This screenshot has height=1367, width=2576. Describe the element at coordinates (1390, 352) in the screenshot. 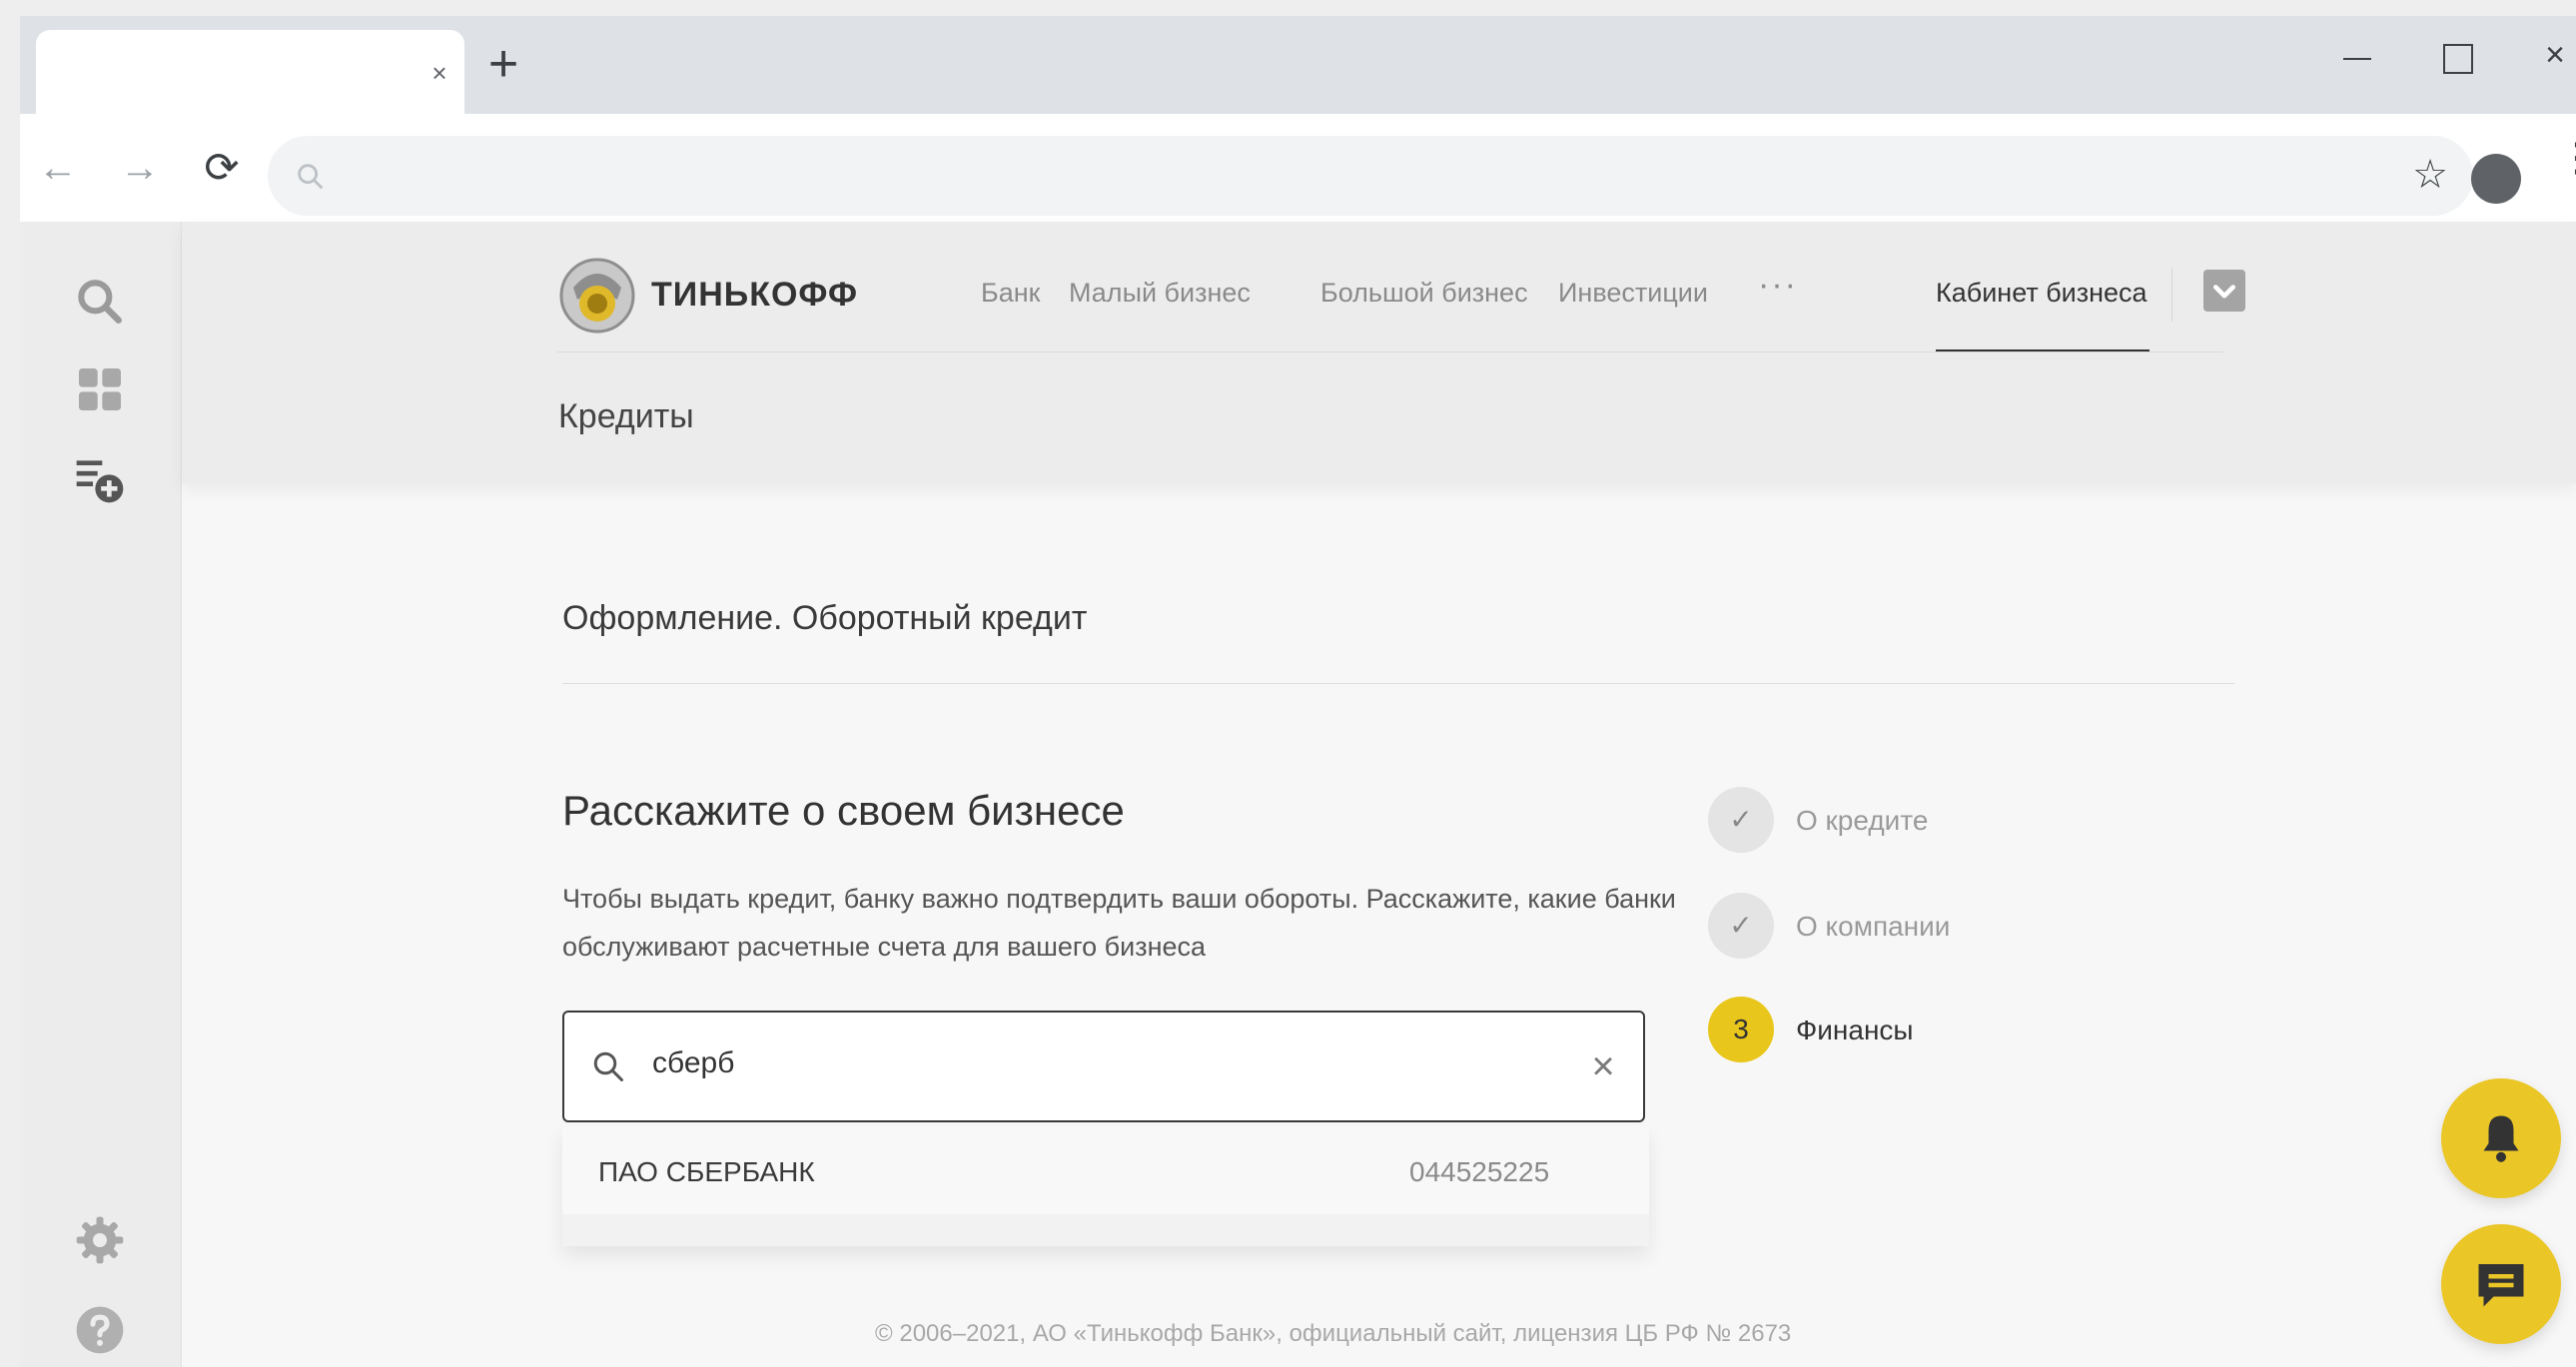

I see `header-divider` at that location.